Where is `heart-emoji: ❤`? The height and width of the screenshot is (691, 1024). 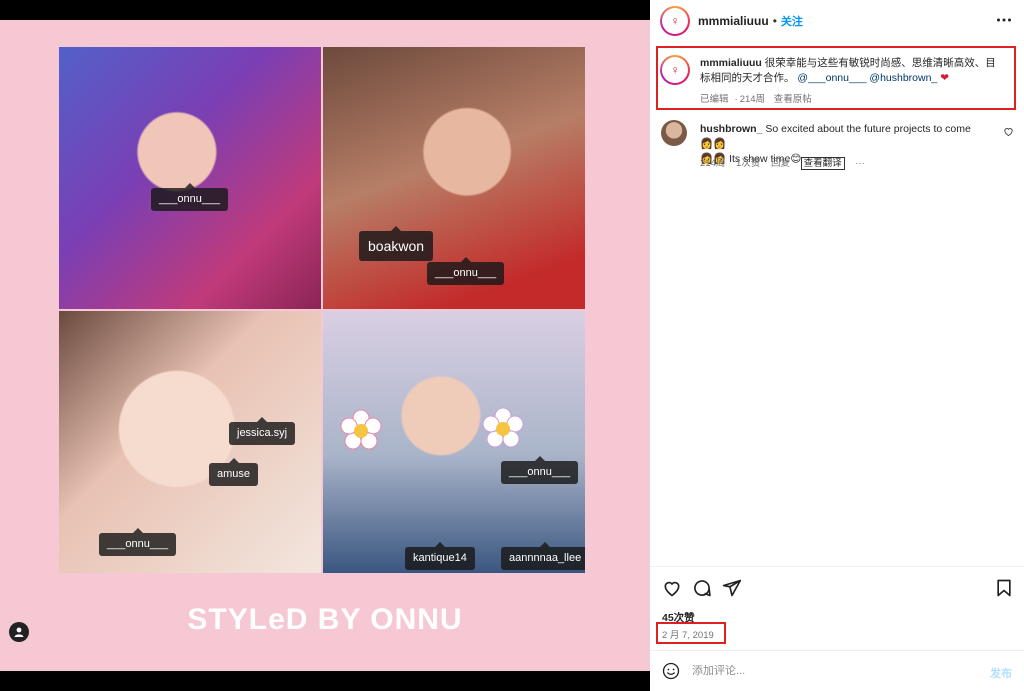
heart-emoji: ❤ is located at coordinates (945, 78).